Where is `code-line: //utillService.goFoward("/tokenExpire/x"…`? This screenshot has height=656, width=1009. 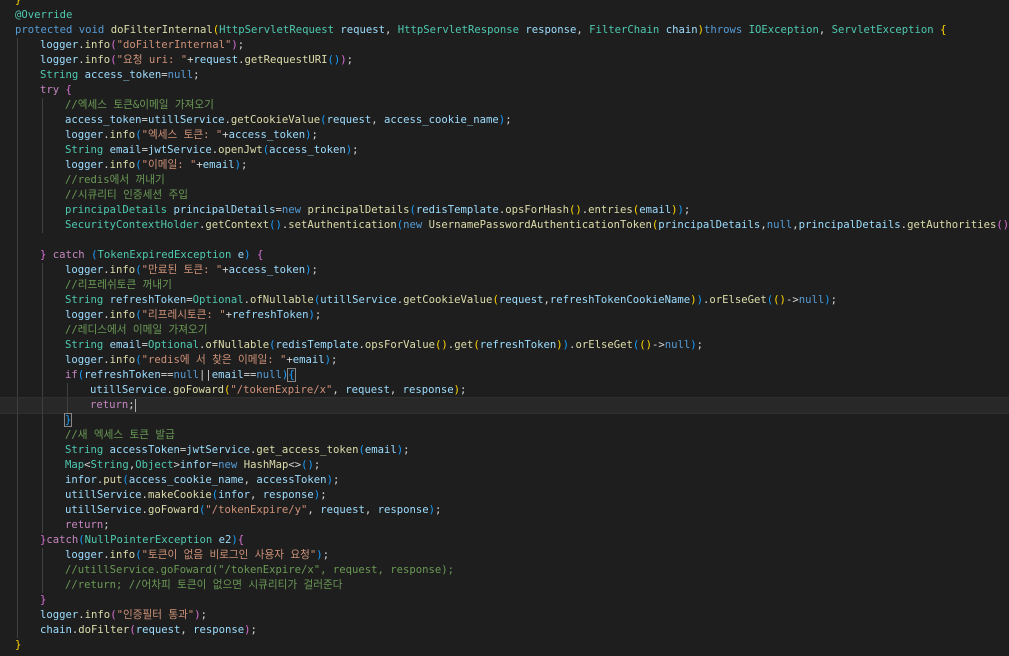
code-line: //utillService.goFoward("/tokenExpire/x"… is located at coordinates (504, 570).